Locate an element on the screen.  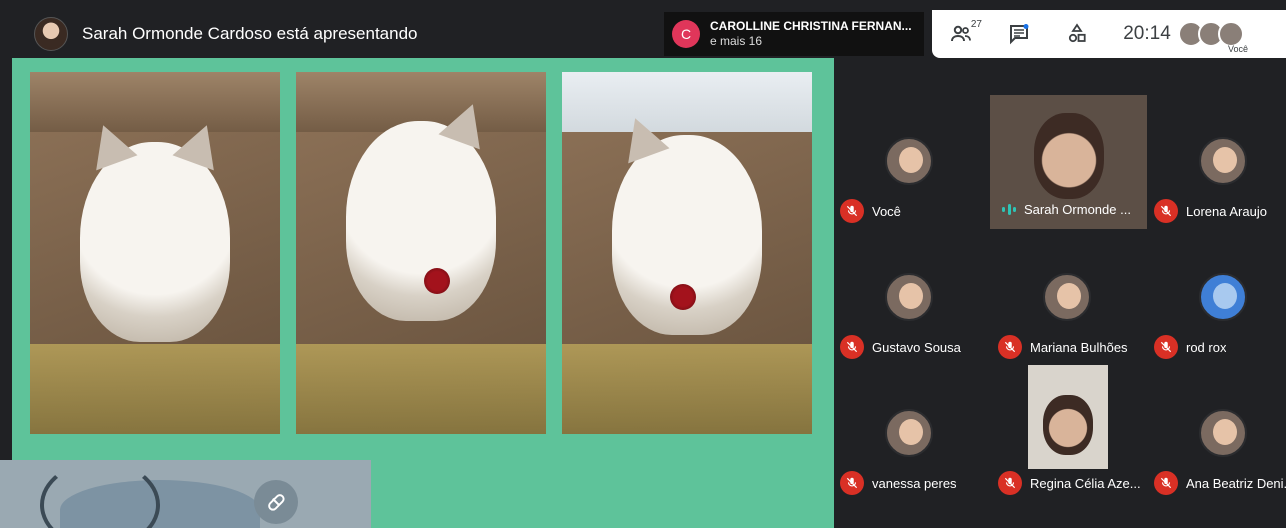
participant-name: vanessa peres is located at coordinates (914, 483).